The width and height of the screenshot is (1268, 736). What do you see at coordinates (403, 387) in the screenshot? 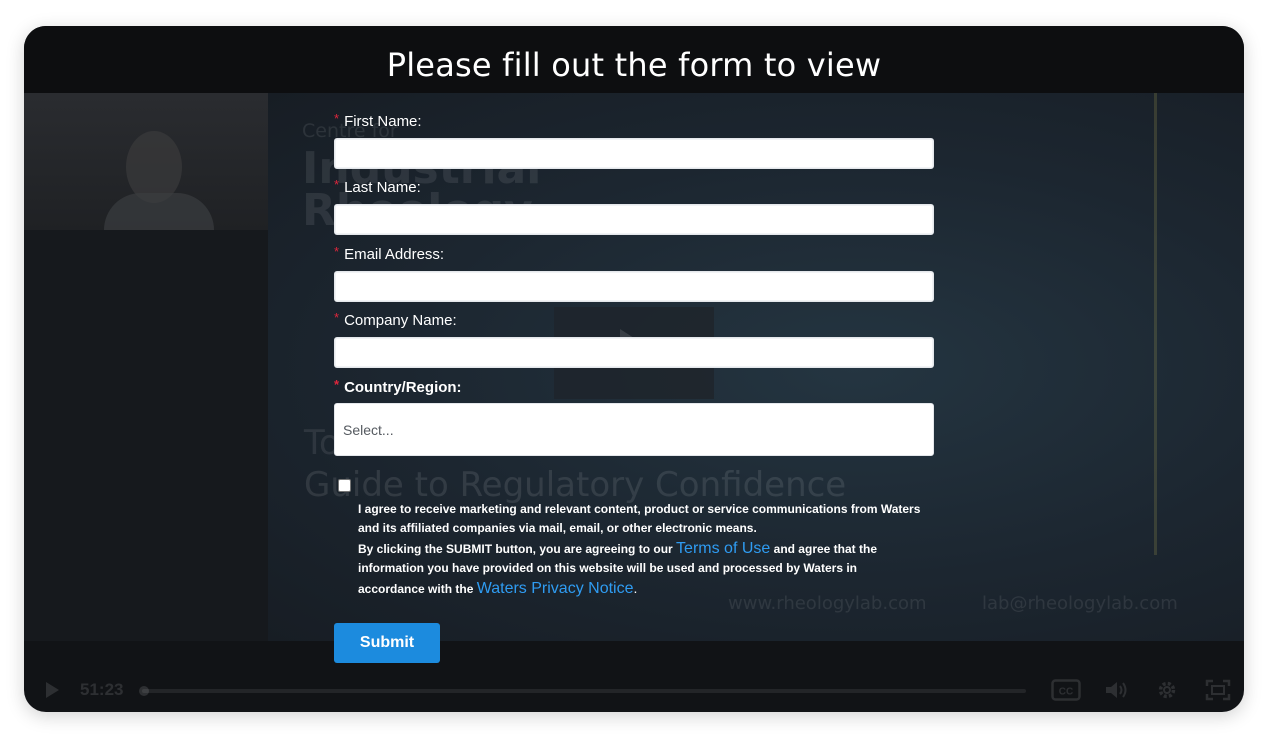
I see `country-label-text: Country/Region:` at bounding box center [403, 387].